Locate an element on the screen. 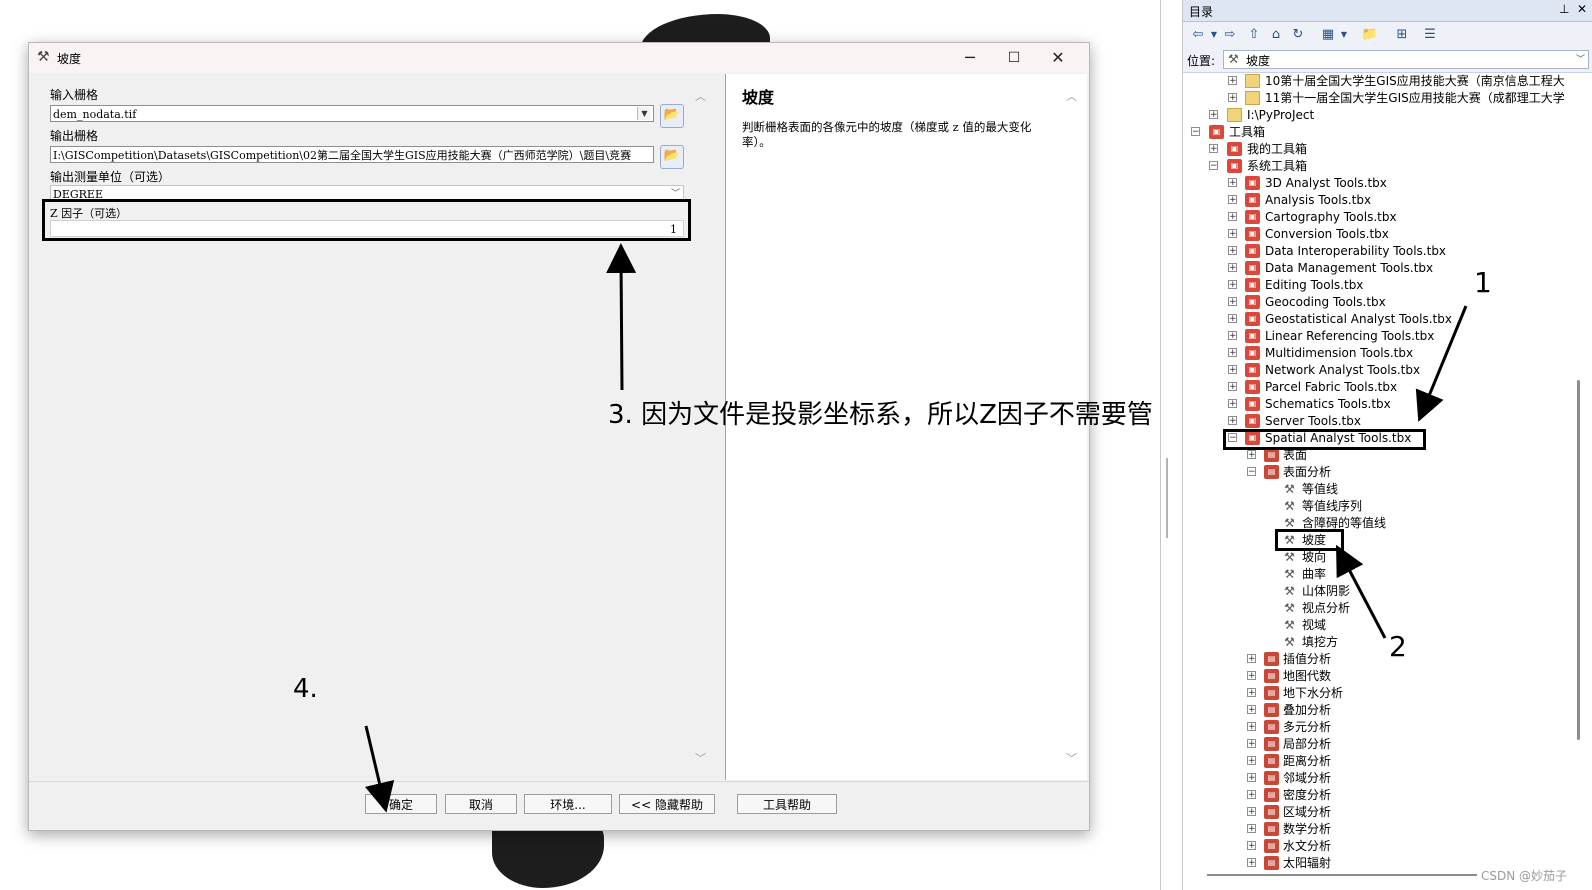 The width and height of the screenshot is (1592, 890). annotation-step4: 4. is located at coordinates (305, 689).